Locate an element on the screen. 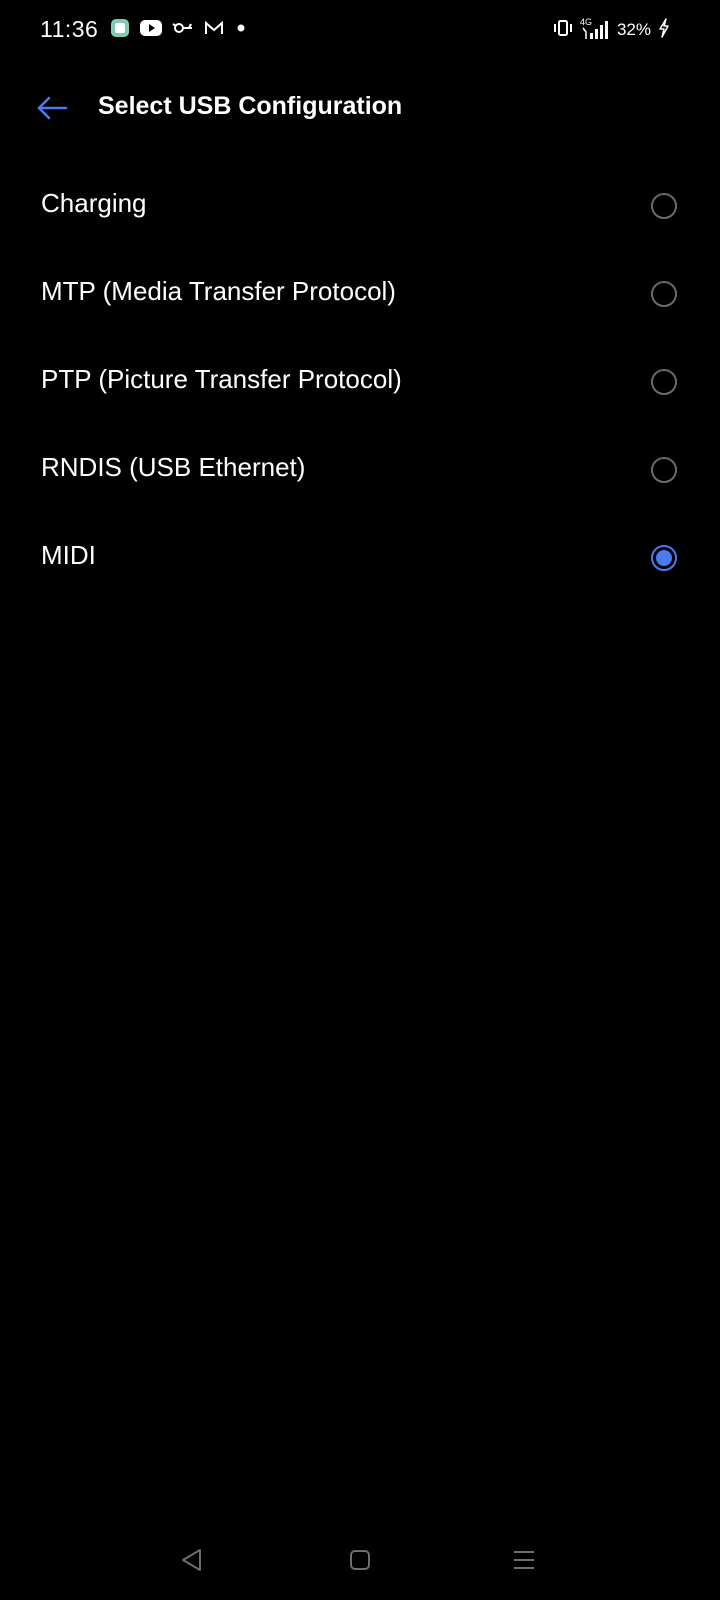 This screenshot has width=720, height=1600. notification-icons is located at coordinates (179, 30).